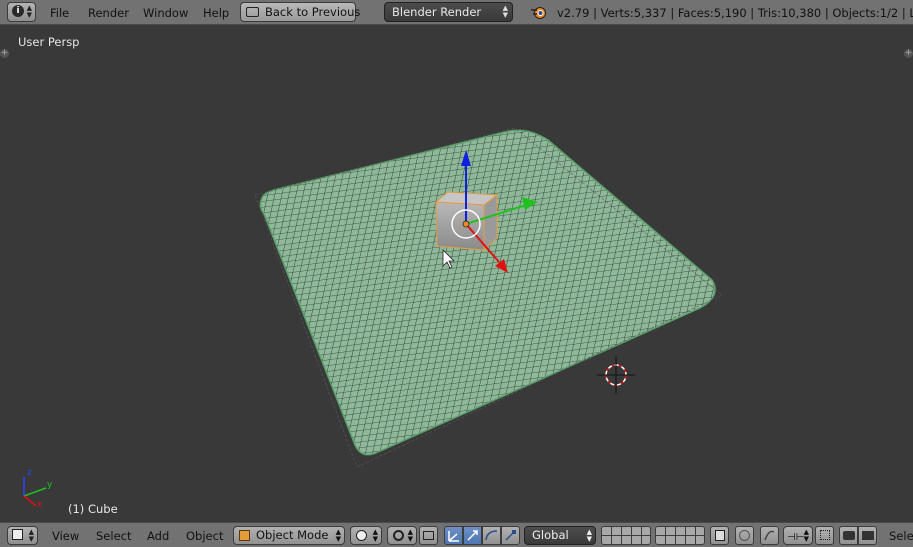  I want to click on back-to-previous-label: Back to Previous, so click(313, 12).